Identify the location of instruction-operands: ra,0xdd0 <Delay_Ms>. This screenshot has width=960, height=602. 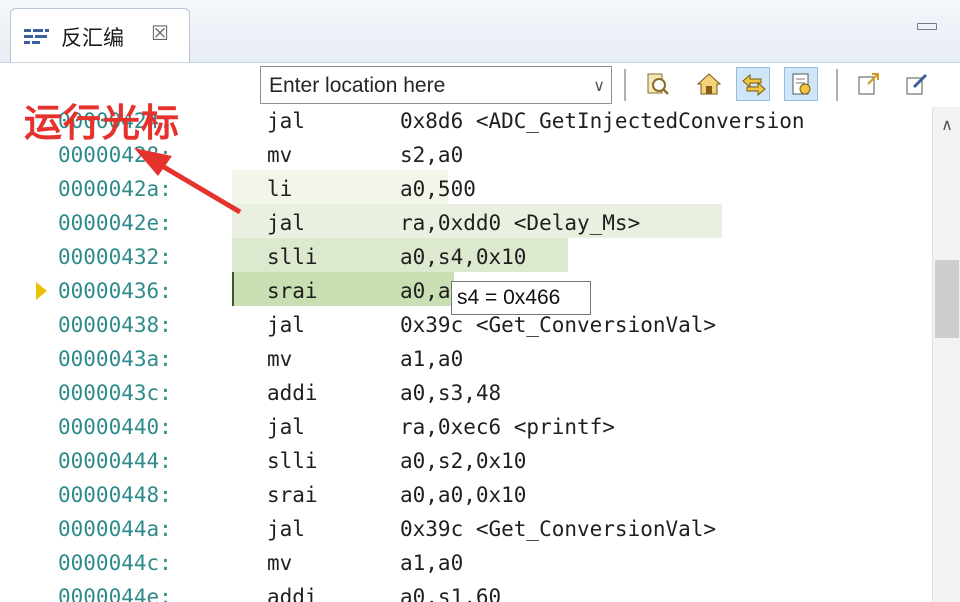
(520, 223).